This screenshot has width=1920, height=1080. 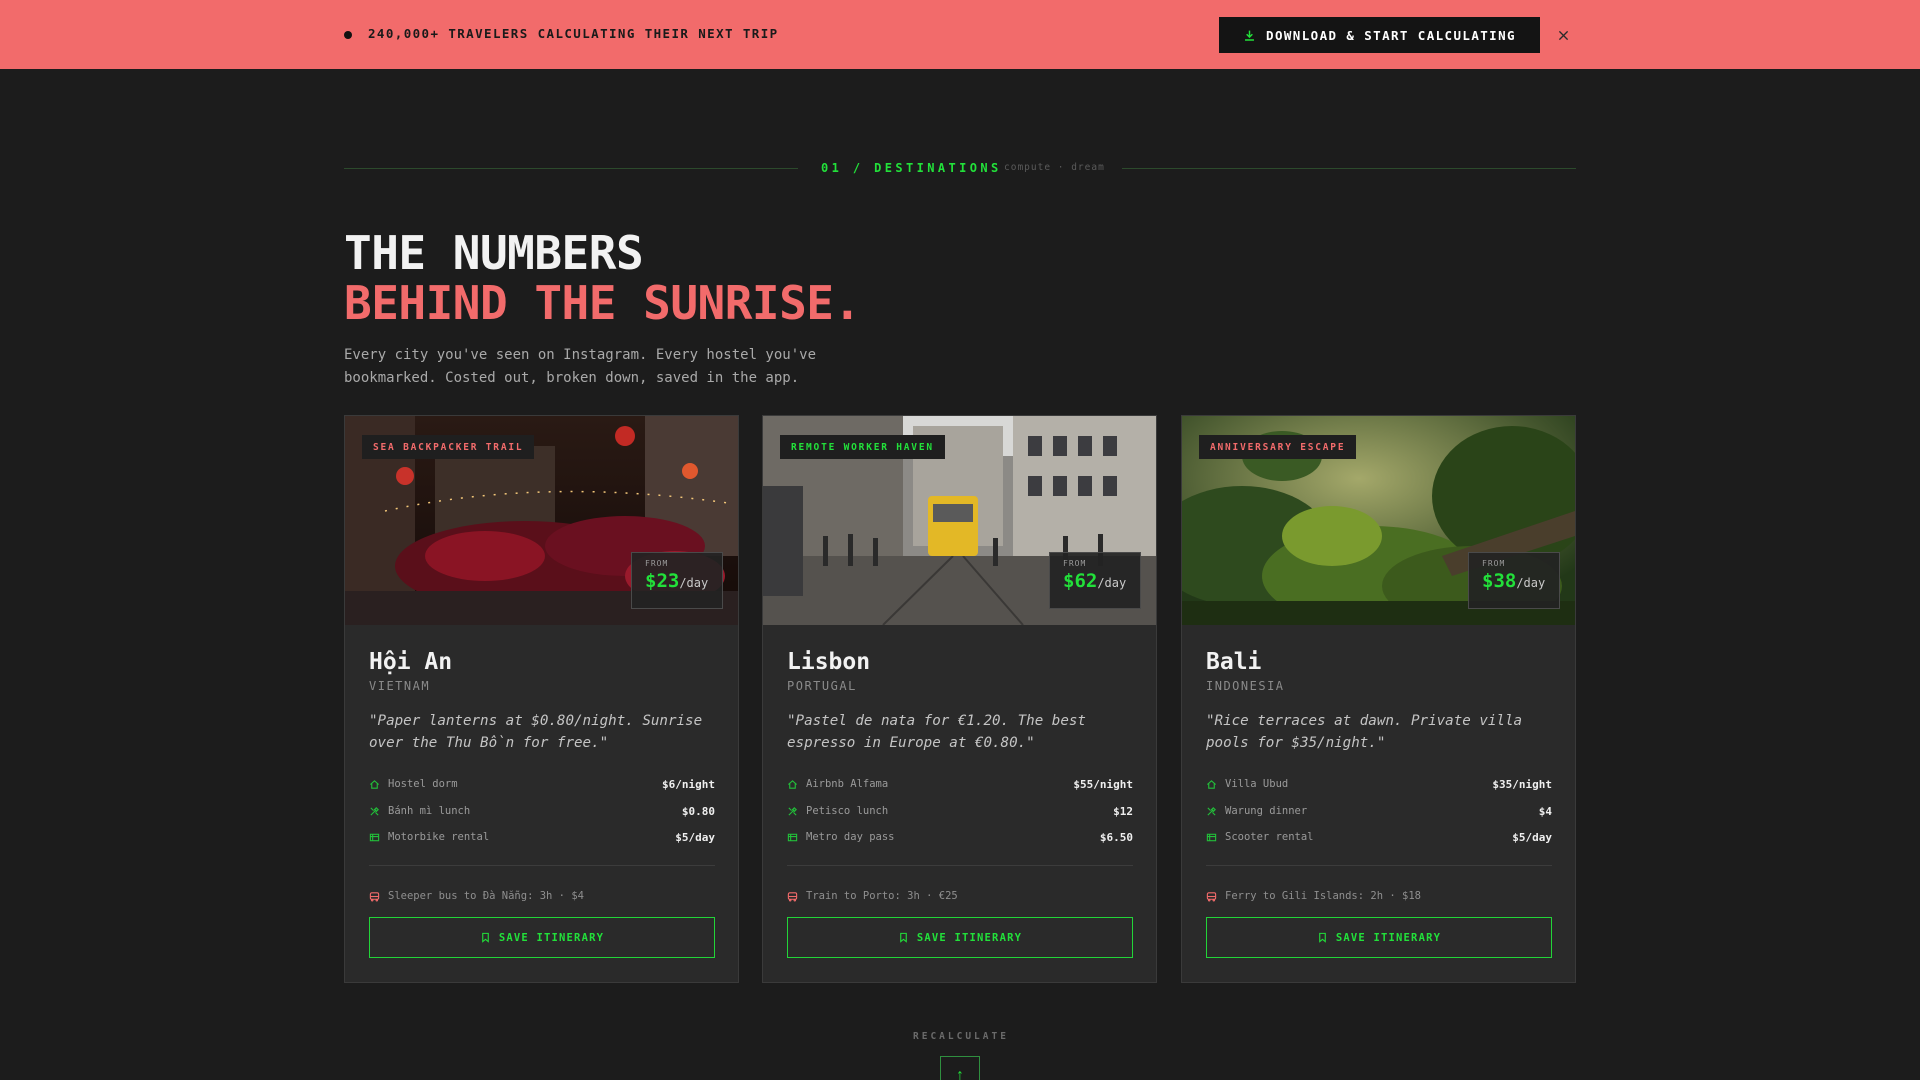 What do you see at coordinates (602, 303) in the screenshot?
I see `headline-line-2: BEHIND THE SUNRISE.` at bounding box center [602, 303].